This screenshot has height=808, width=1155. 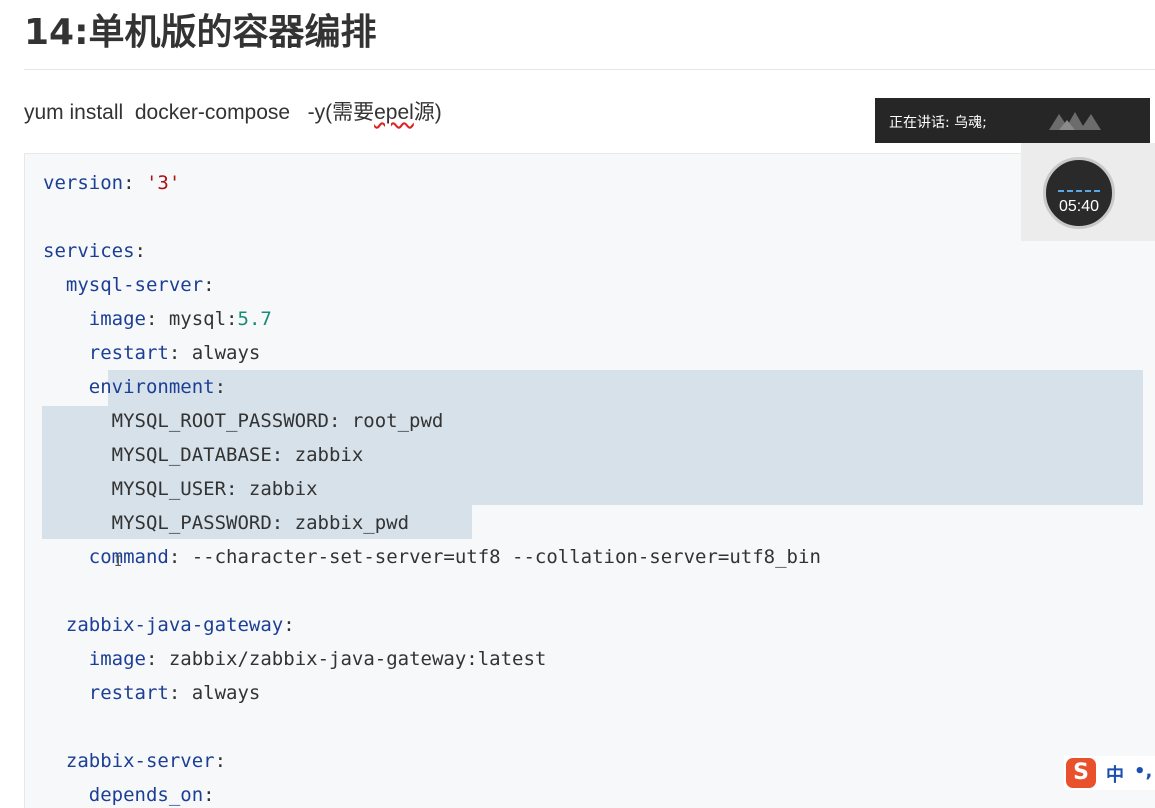 I want to click on code-token: zabbix/zabbix-java-gateway:latest, so click(x=357, y=659).